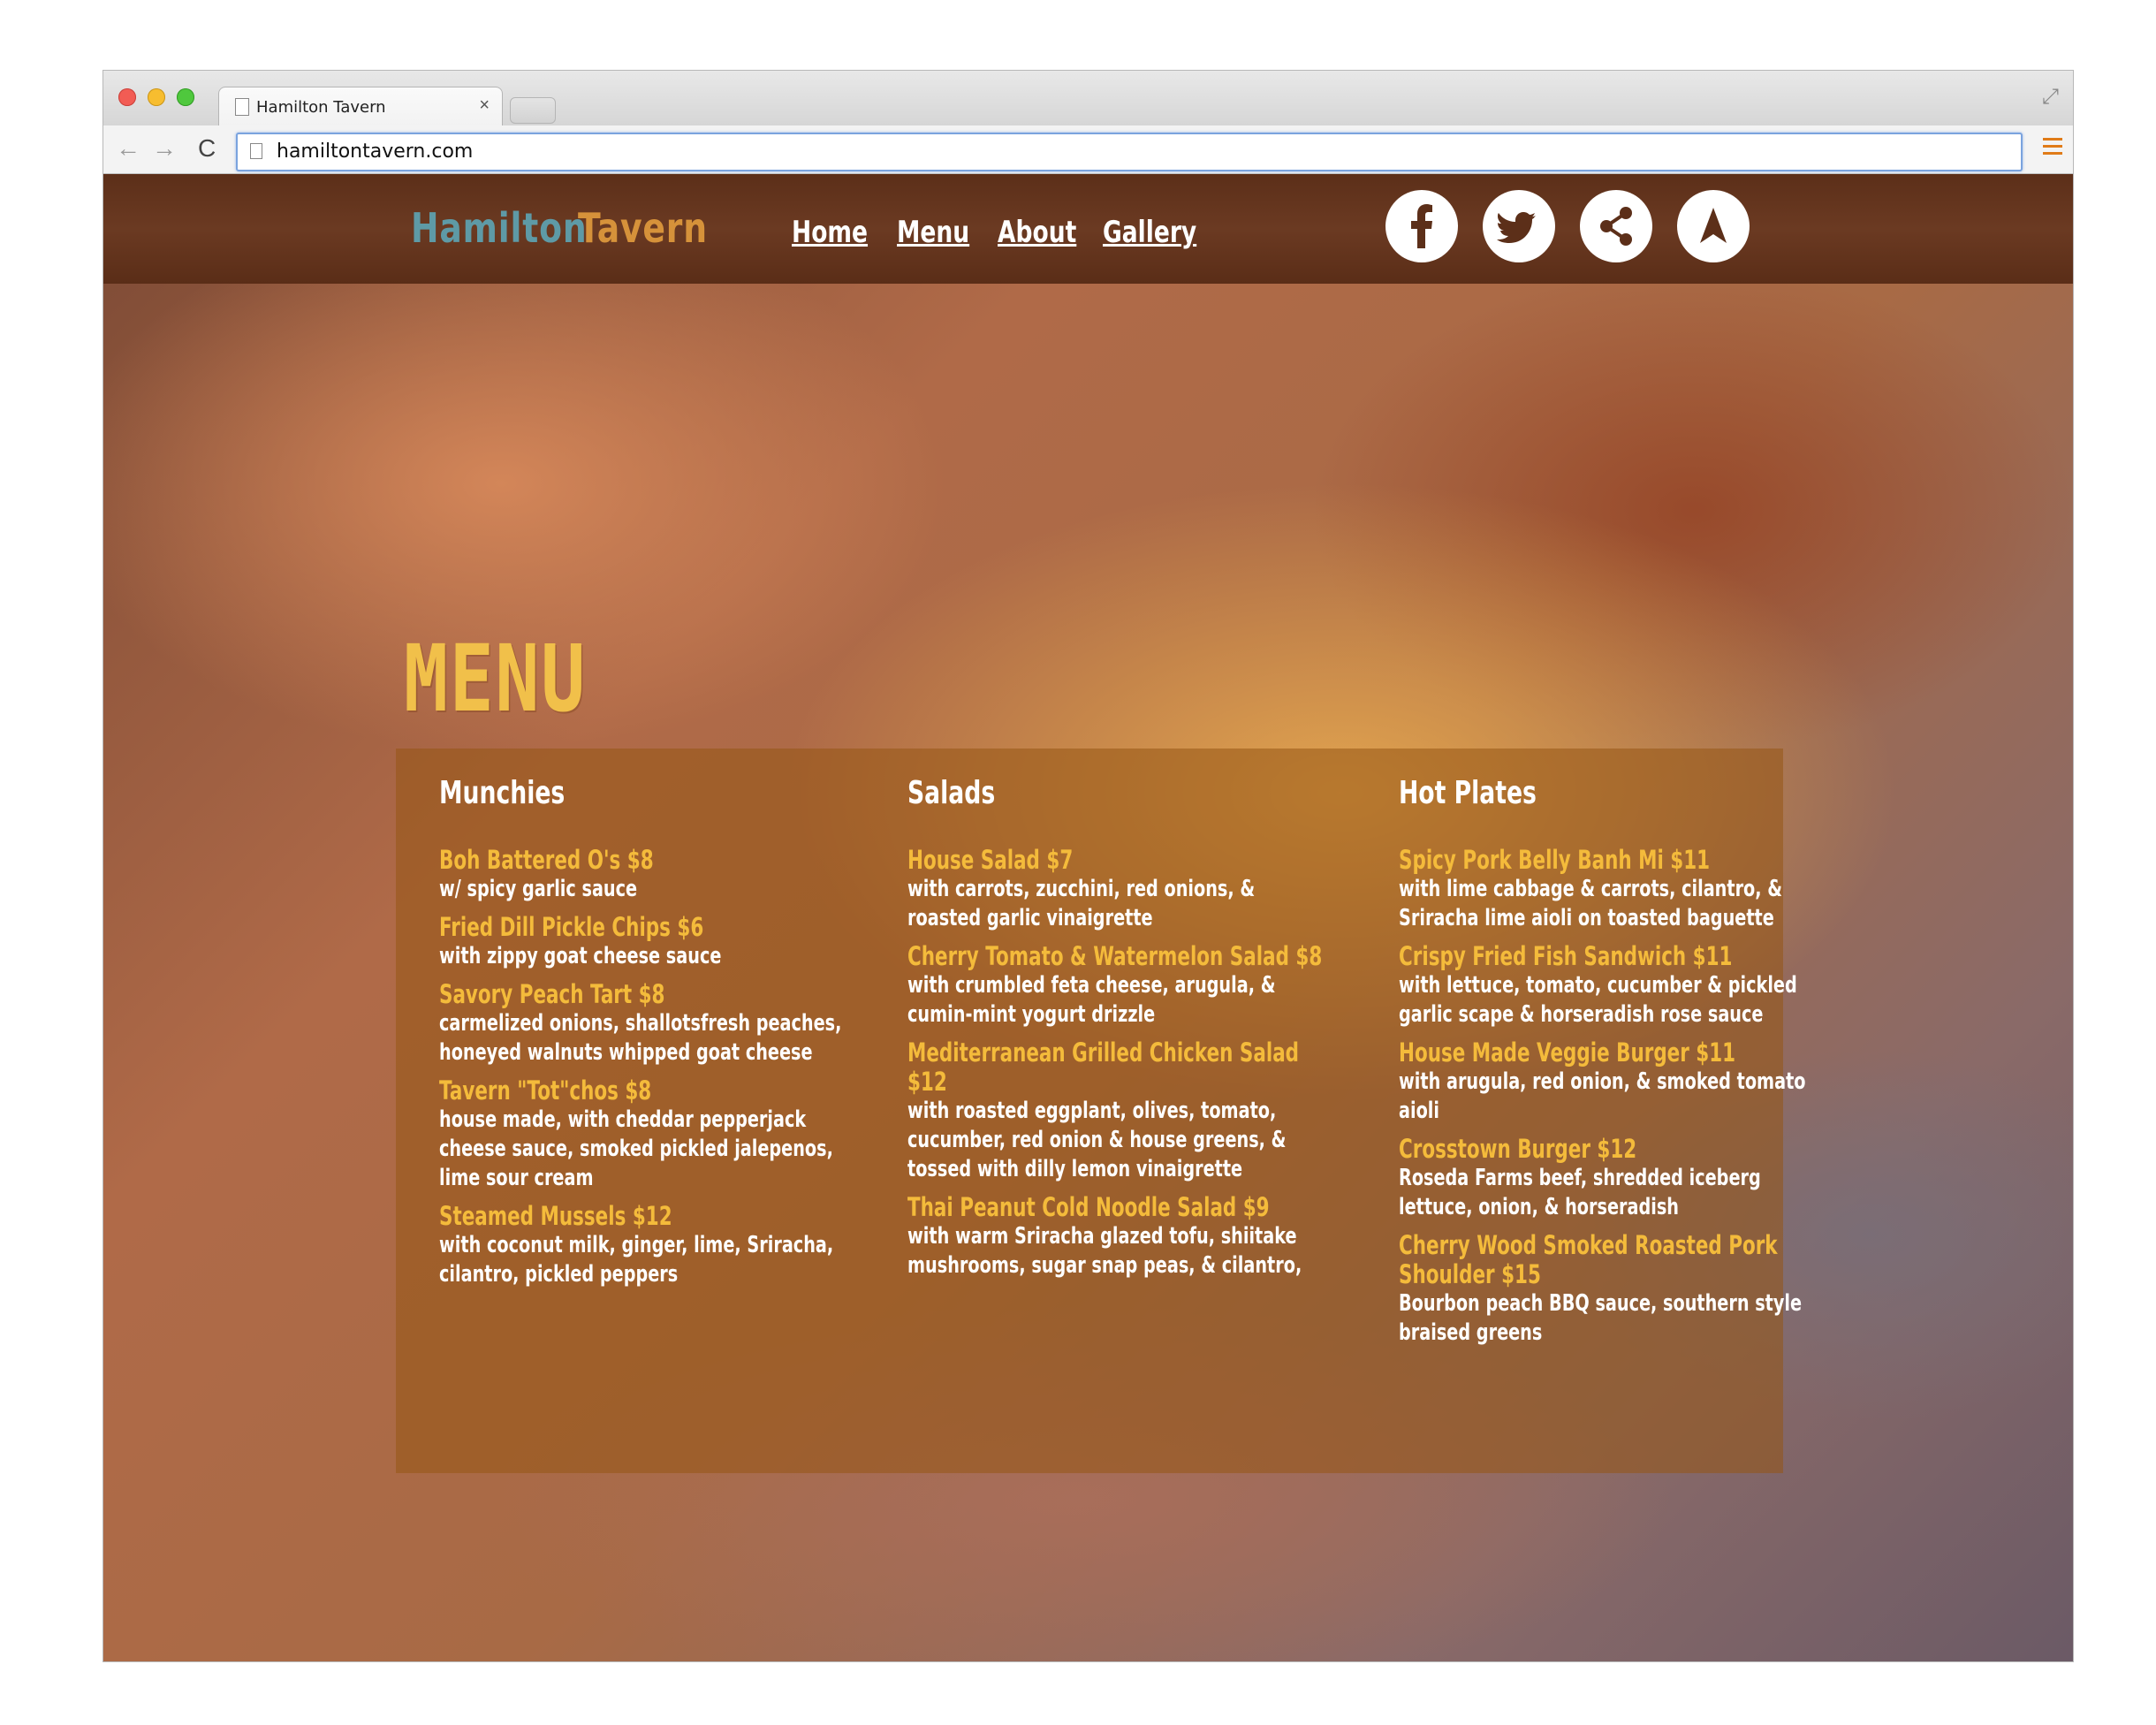 The width and height of the screenshot is (2156, 1725). Describe the element at coordinates (375, 152) in the screenshot. I see `url-text: hamiltontavern.com` at that location.